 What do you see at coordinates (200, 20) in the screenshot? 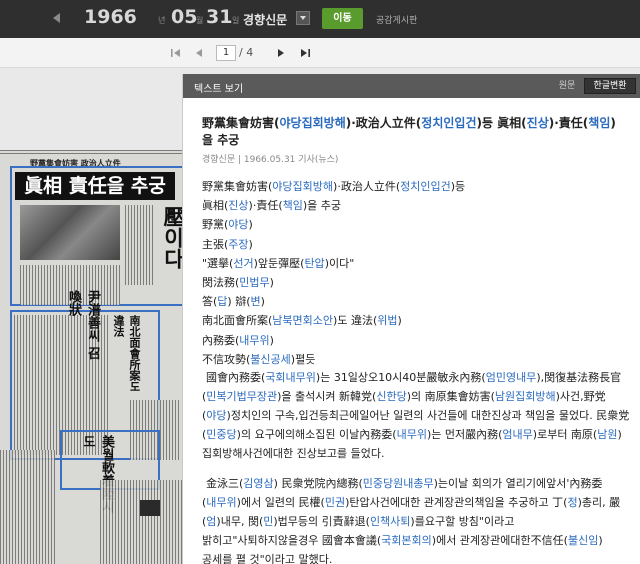
I see `month-unit: 월` at bounding box center [200, 20].